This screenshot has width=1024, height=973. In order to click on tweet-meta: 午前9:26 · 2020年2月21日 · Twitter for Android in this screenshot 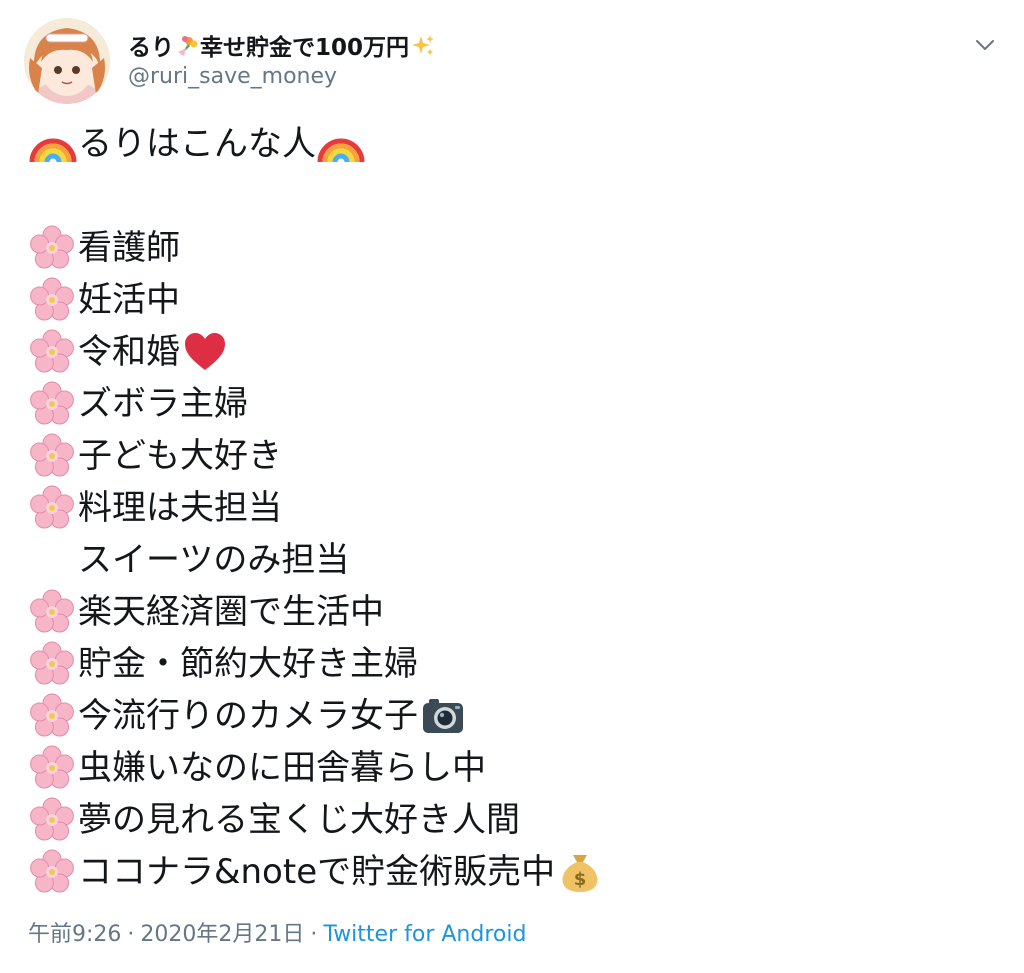, I will do `click(277, 932)`.